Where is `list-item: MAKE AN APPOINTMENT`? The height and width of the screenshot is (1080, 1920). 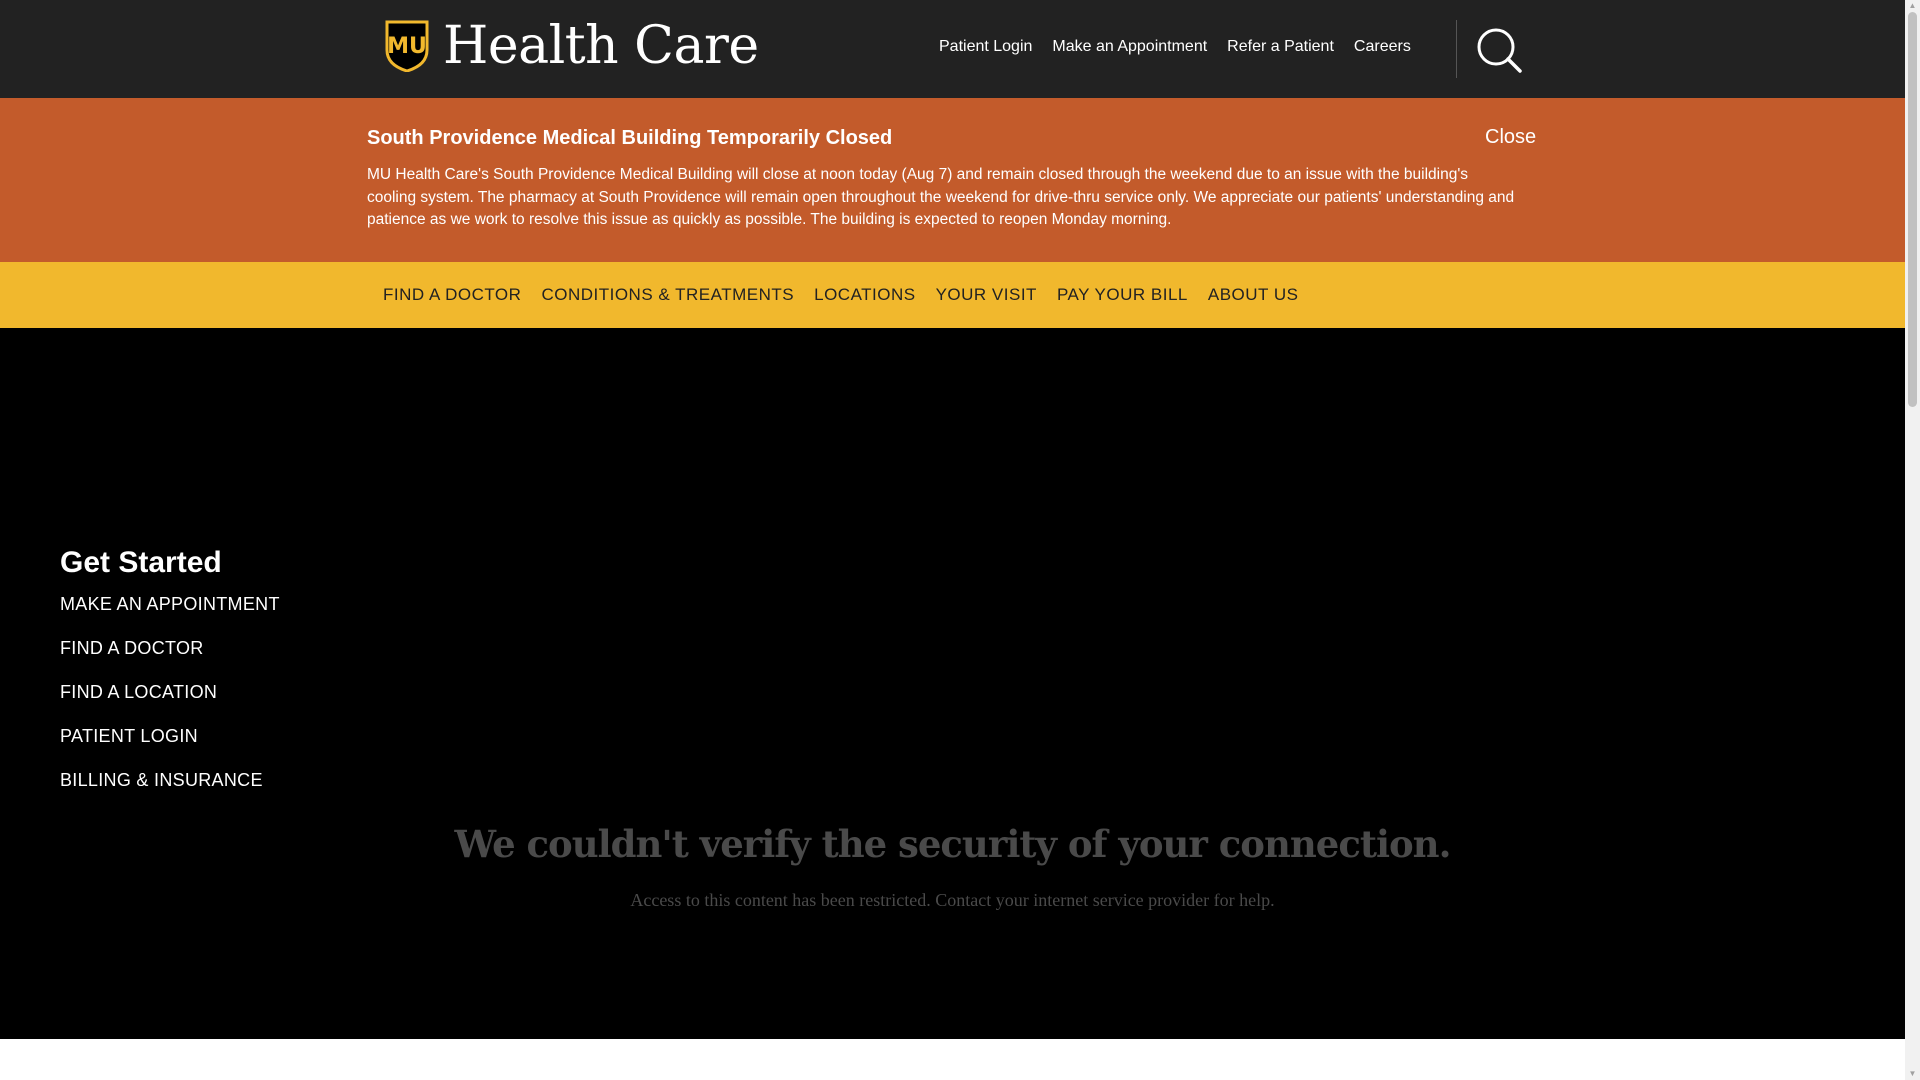 list-item: MAKE AN APPOINTMENT is located at coordinates (170, 614).